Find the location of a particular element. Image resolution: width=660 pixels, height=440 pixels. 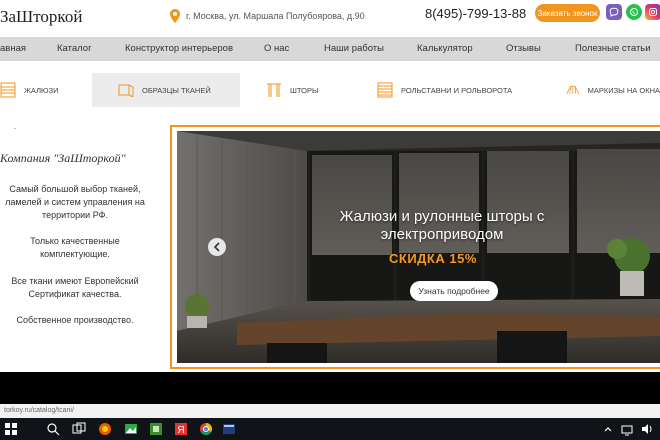

prev-slide-button is located at coordinates (217, 247).